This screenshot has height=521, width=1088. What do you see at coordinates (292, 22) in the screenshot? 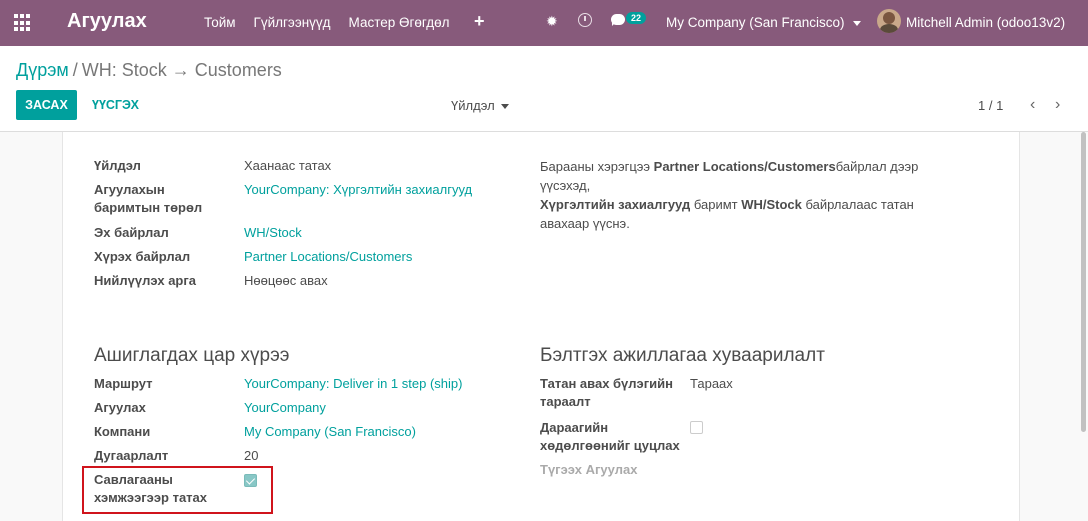
I see `menu-item-operations: Гүйлгээнүүд` at bounding box center [292, 22].